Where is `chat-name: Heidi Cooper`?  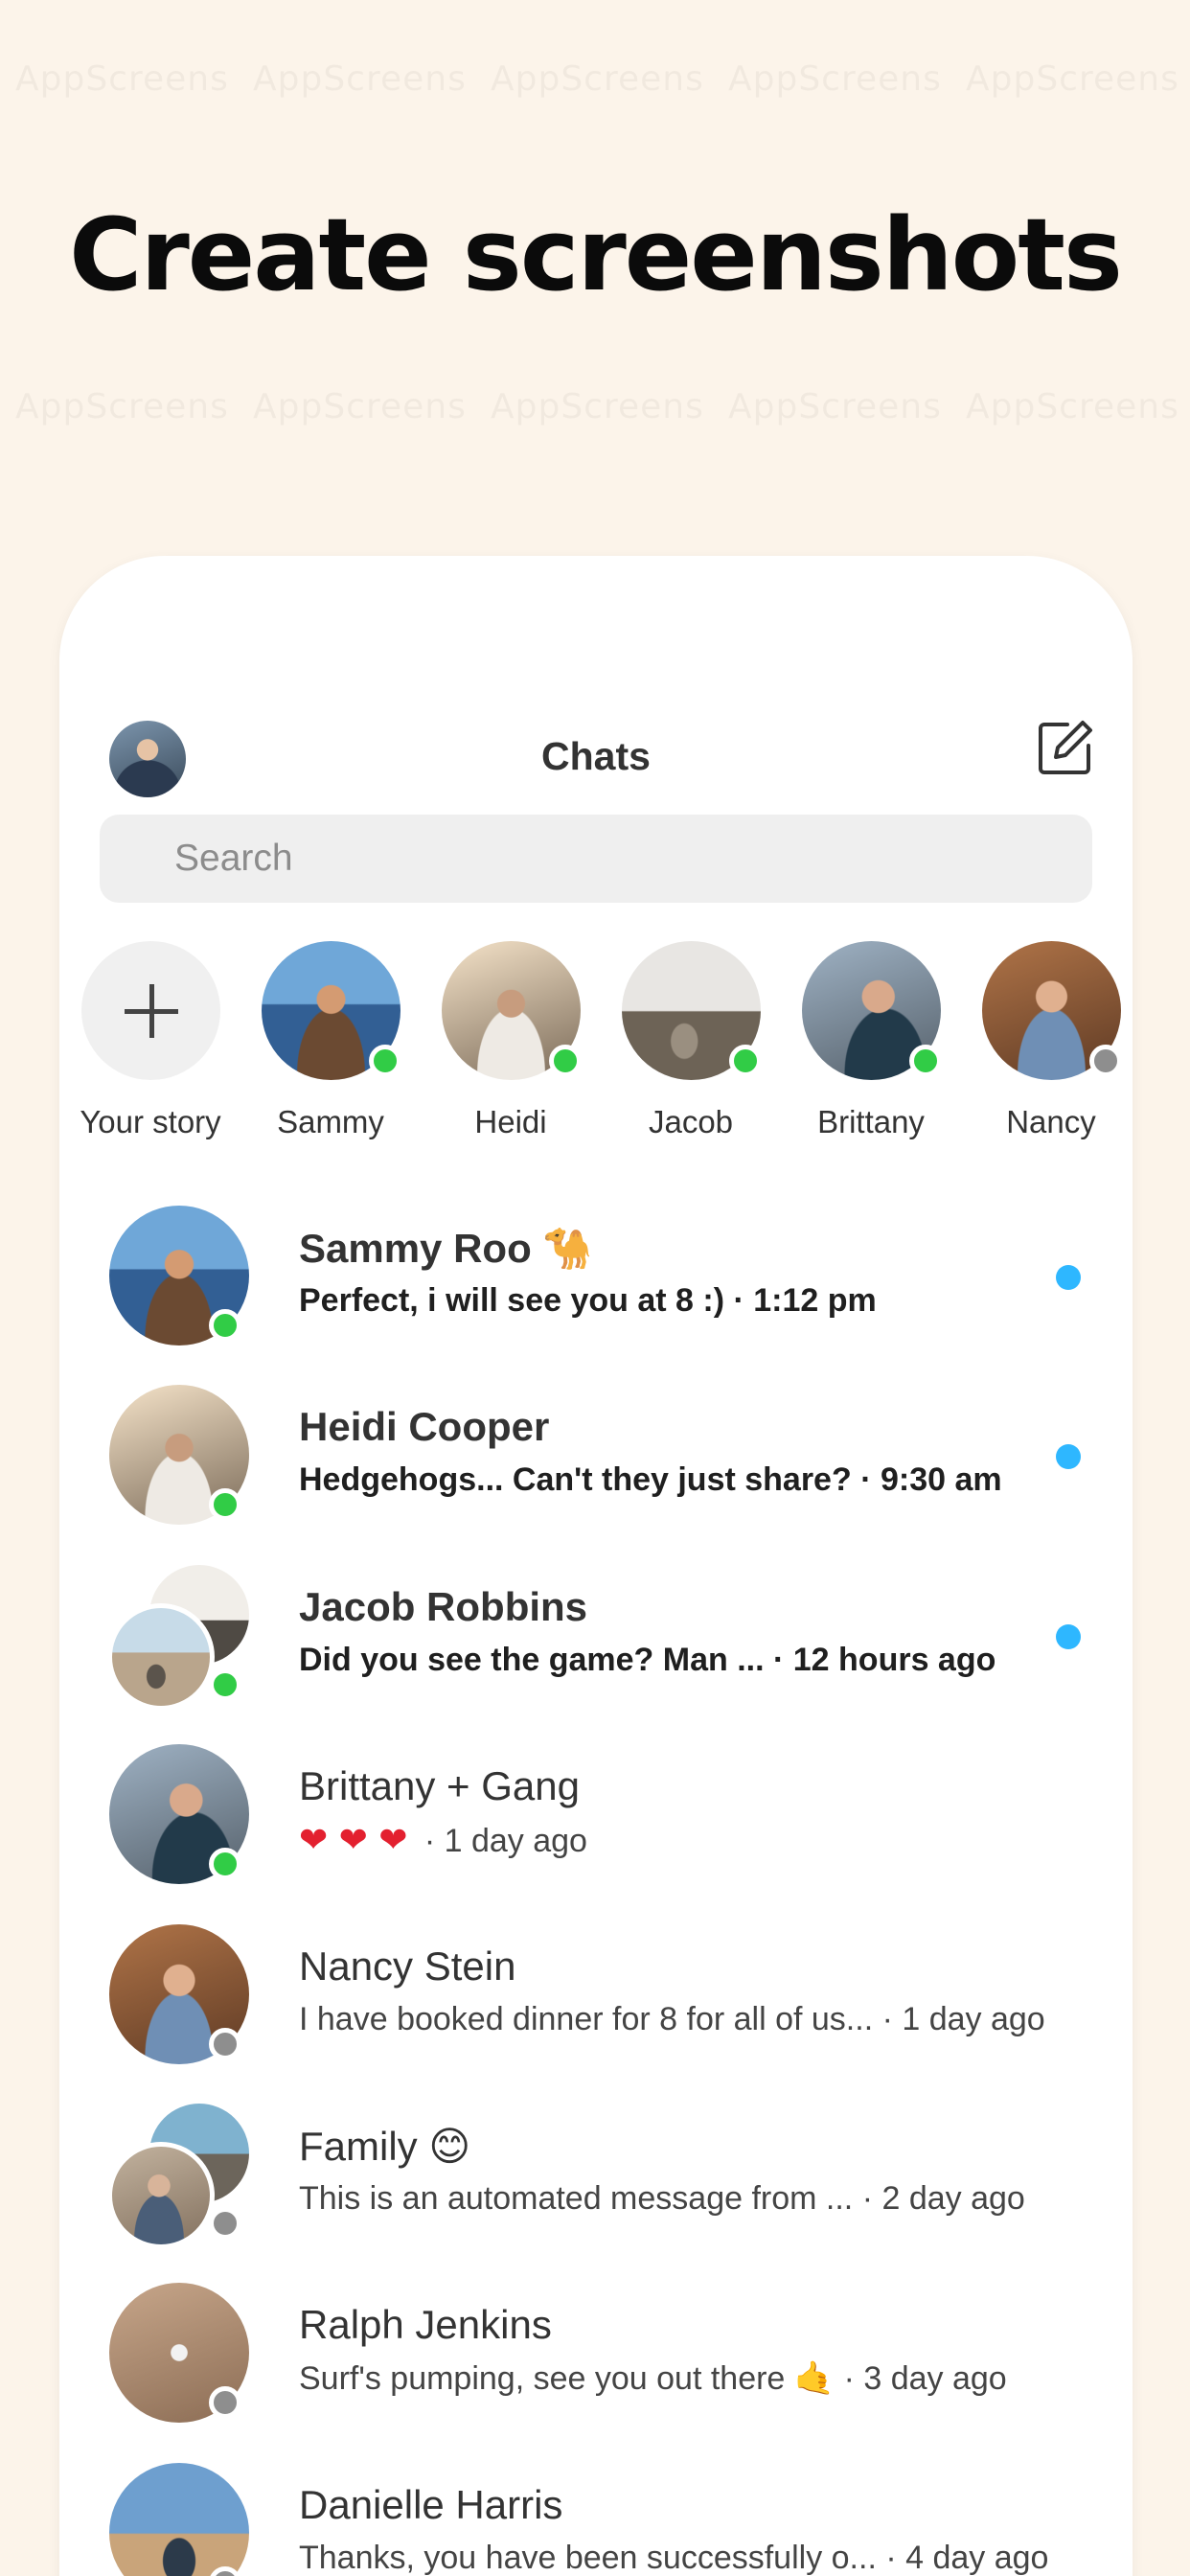
chat-name: Heidi Cooper is located at coordinates (425, 1426).